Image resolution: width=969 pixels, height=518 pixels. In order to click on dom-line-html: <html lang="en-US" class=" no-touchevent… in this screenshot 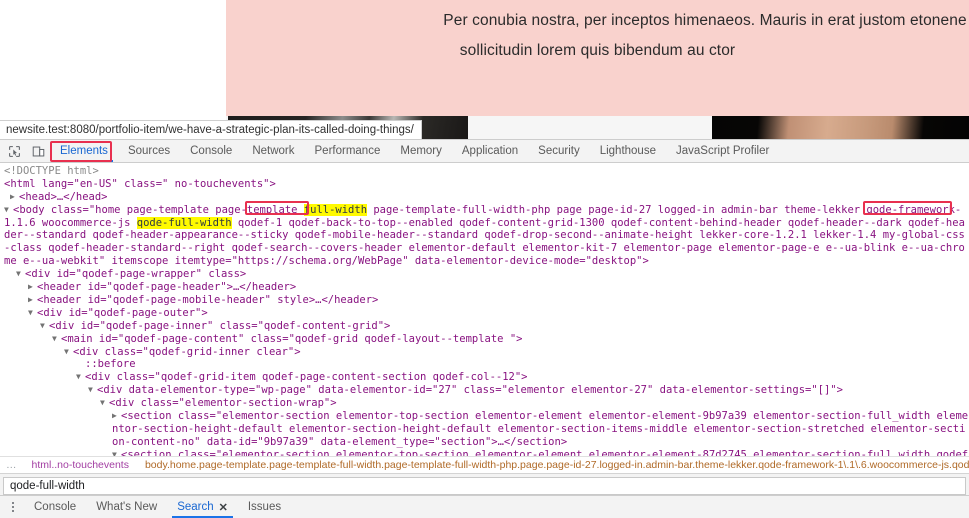, I will do `click(486, 184)`.